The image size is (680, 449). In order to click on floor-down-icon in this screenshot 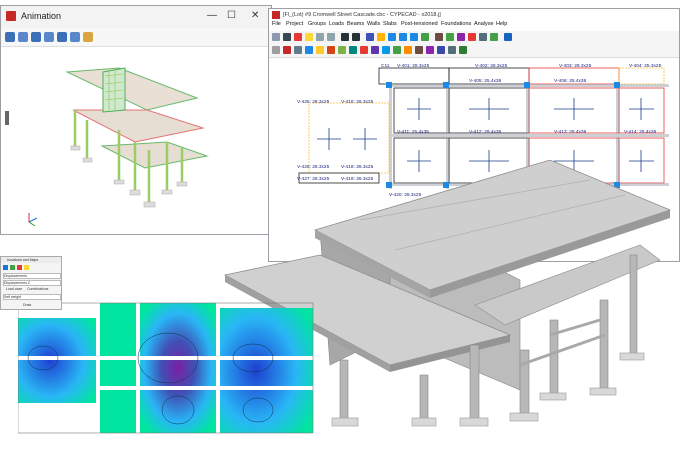, I will do `click(356, 37)`.